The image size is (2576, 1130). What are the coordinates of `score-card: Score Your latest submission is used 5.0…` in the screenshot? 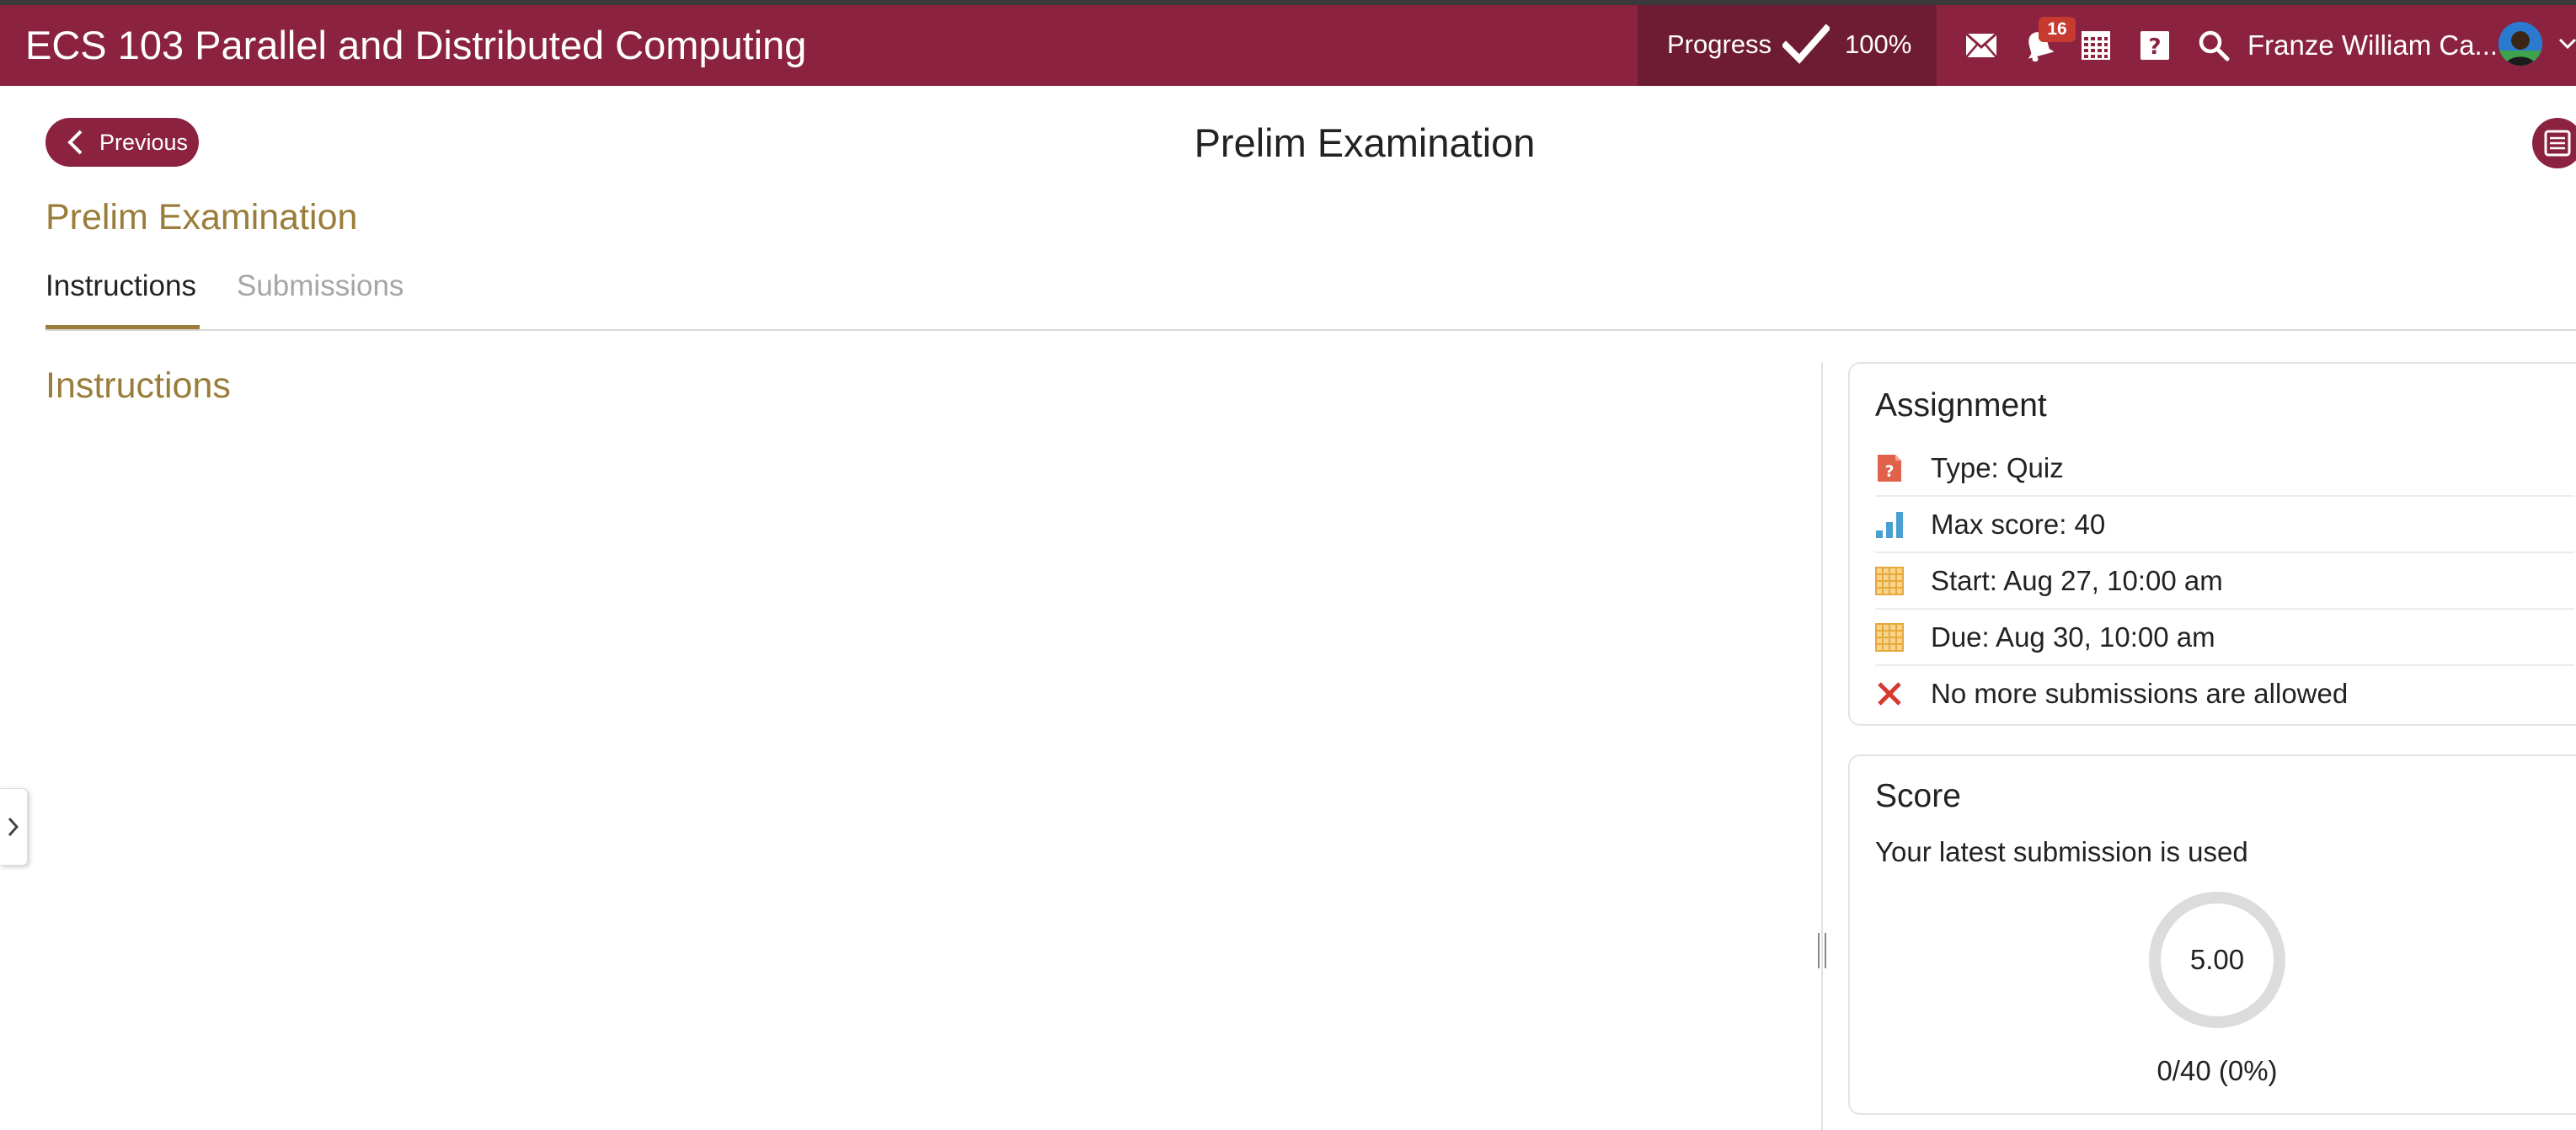 It's located at (2212, 935).